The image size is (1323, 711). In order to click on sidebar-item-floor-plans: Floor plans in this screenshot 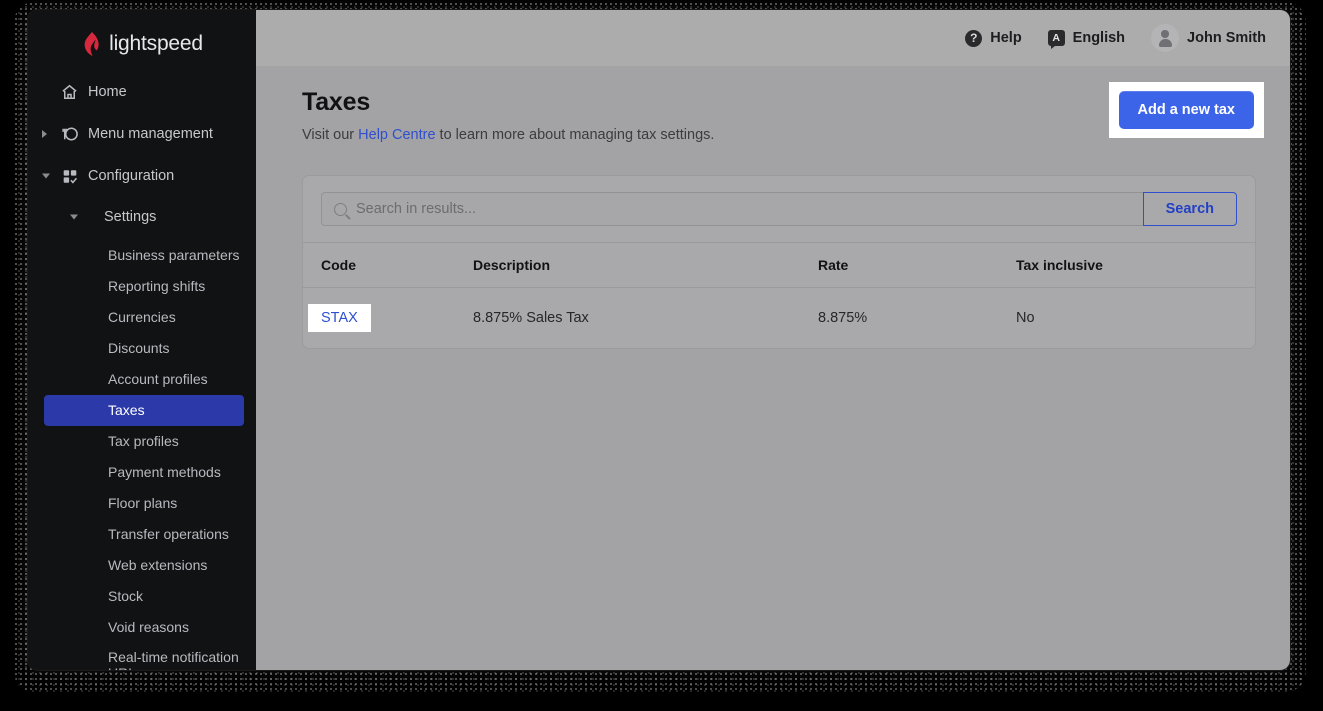, I will do `click(142, 503)`.